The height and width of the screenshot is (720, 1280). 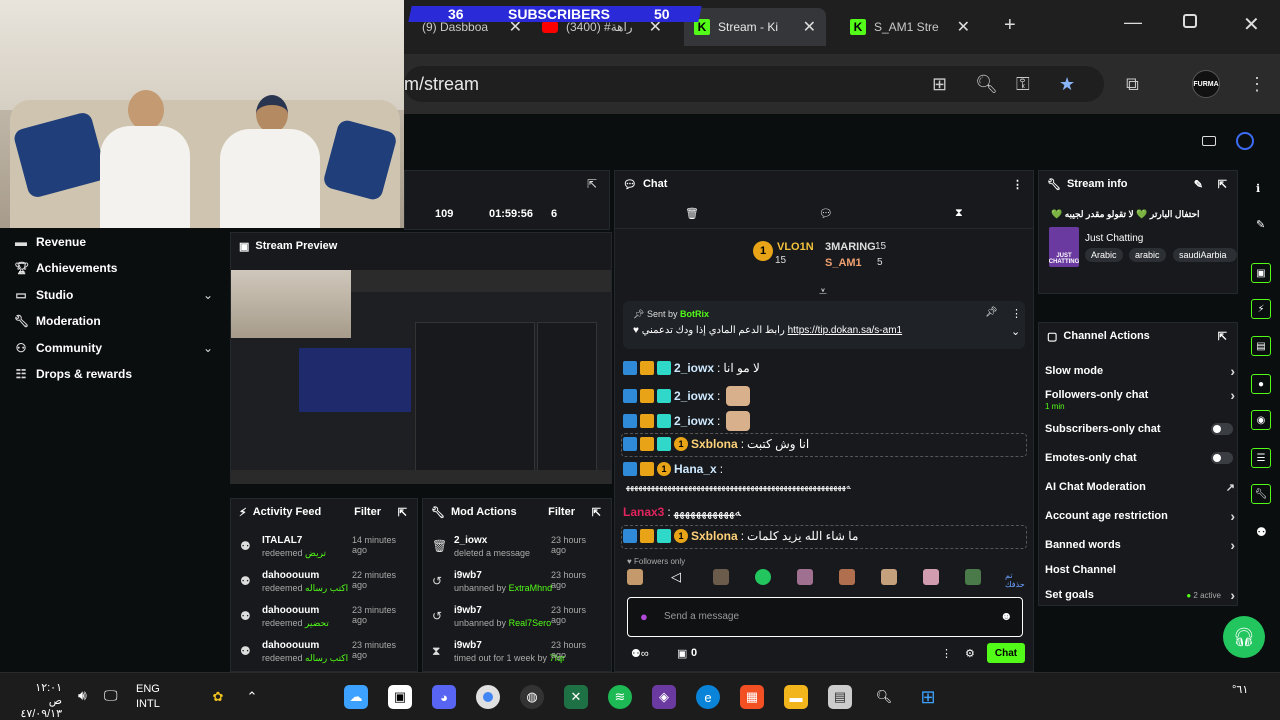 I want to click on category-art: JUST CHATTING, so click(x=1064, y=247).